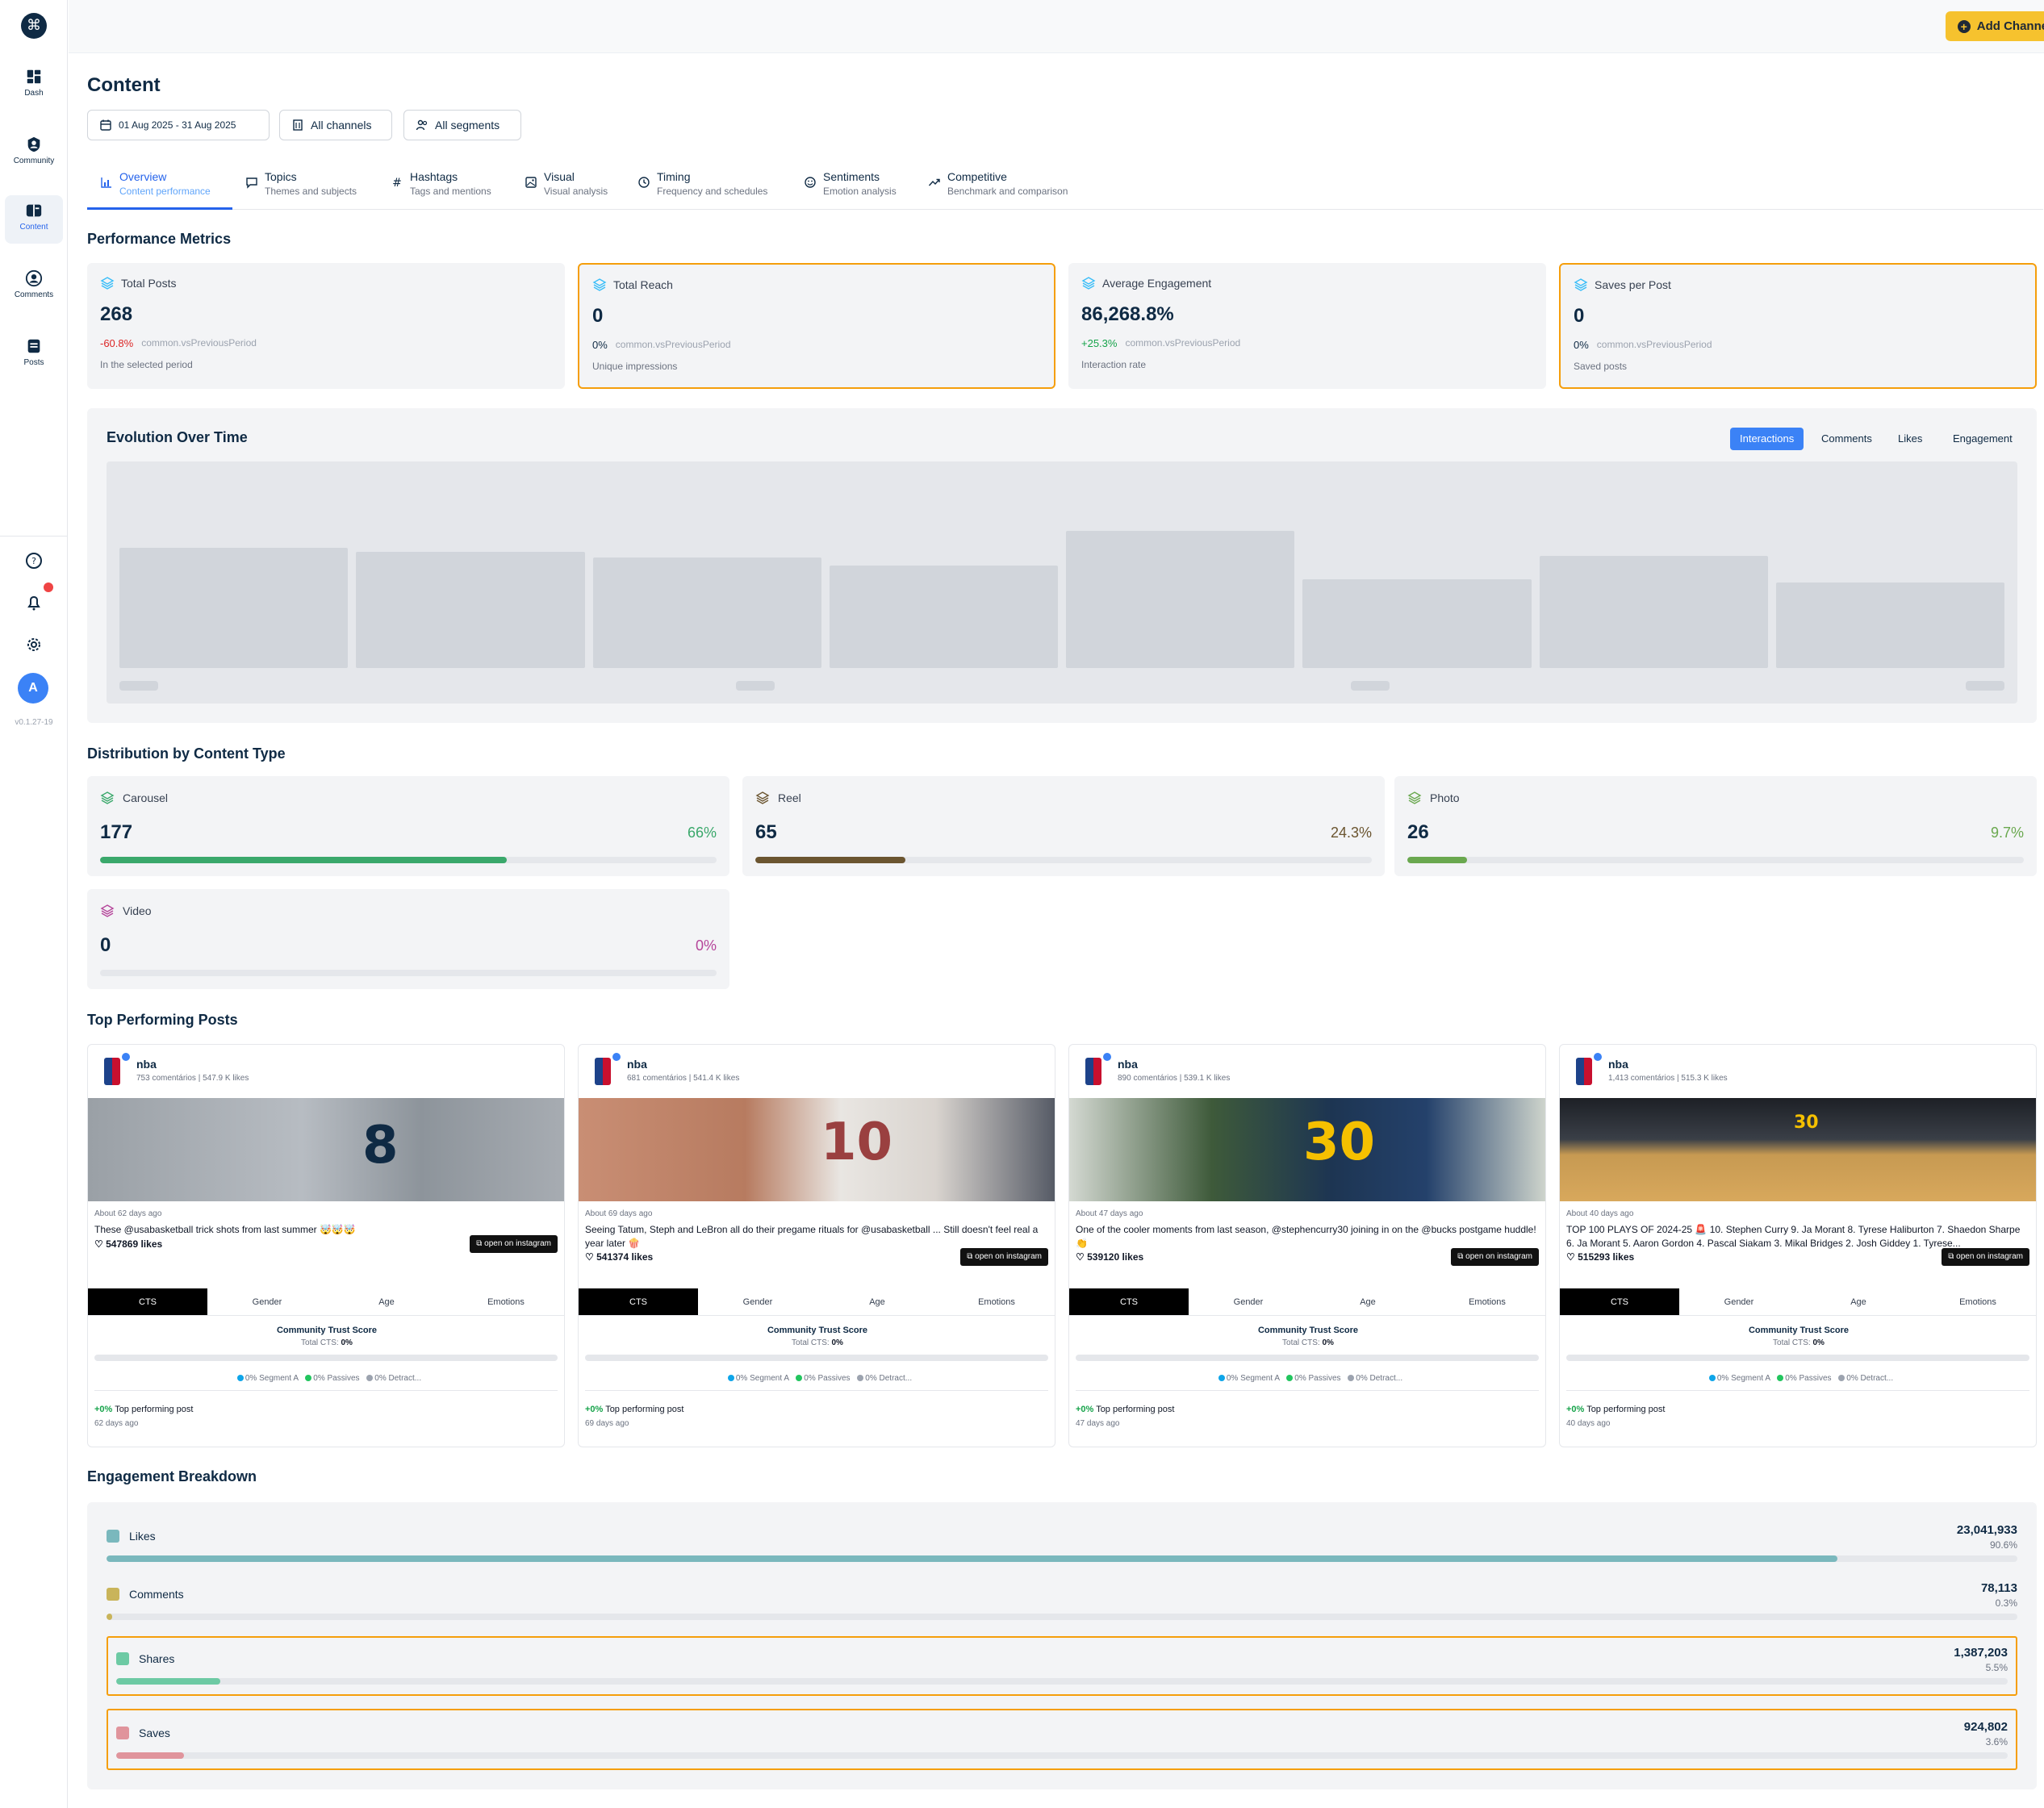 This screenshot has width=2044, height=1808. Describe the element at coordinates (178, 125) in the screenshot. I see `date-range-filter: 01 Aug 2025 - 31 Aug 2025` at that location.